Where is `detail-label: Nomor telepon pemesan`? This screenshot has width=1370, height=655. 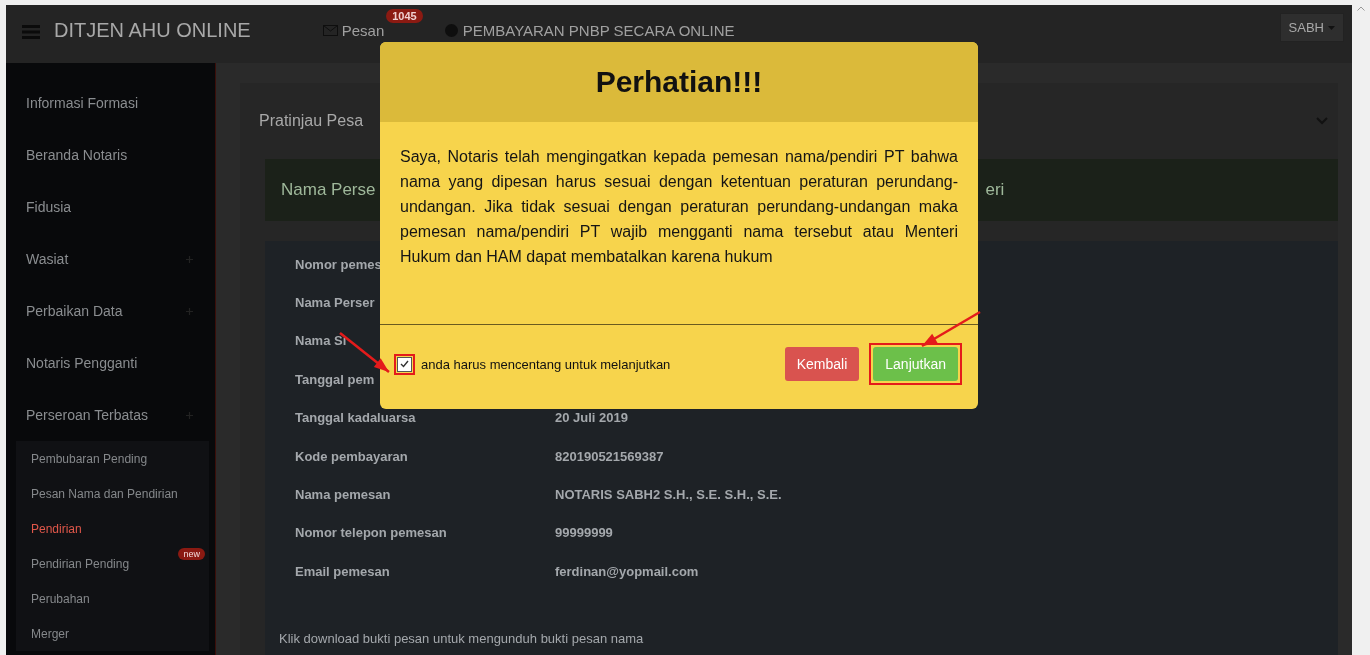
detail-label: Nomor telepon pemesan is located at coordinates (371, 533).